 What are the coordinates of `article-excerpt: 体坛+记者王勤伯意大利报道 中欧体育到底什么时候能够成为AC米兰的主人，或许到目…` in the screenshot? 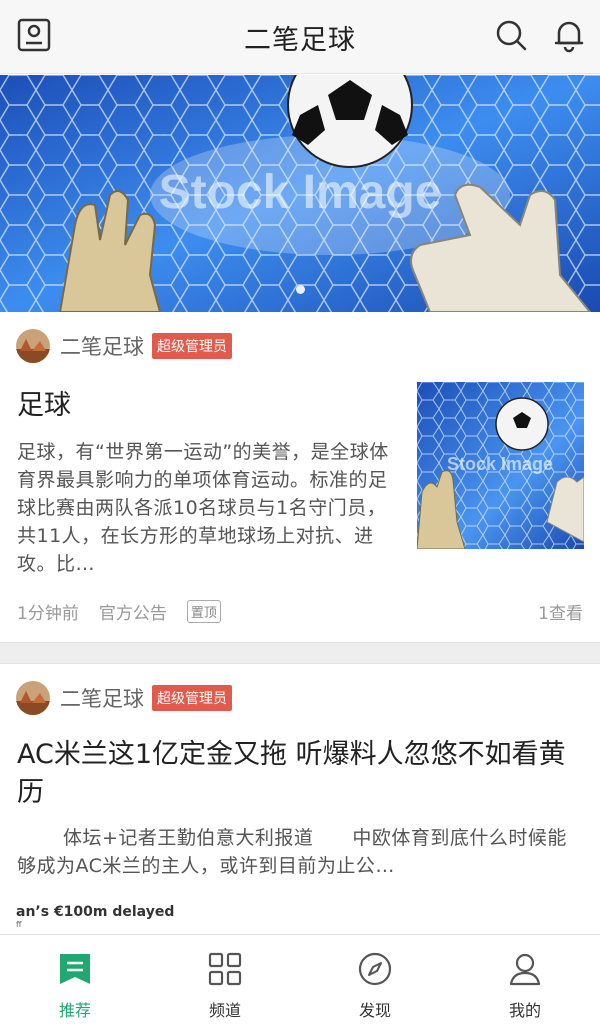 It's located at (301, 853).